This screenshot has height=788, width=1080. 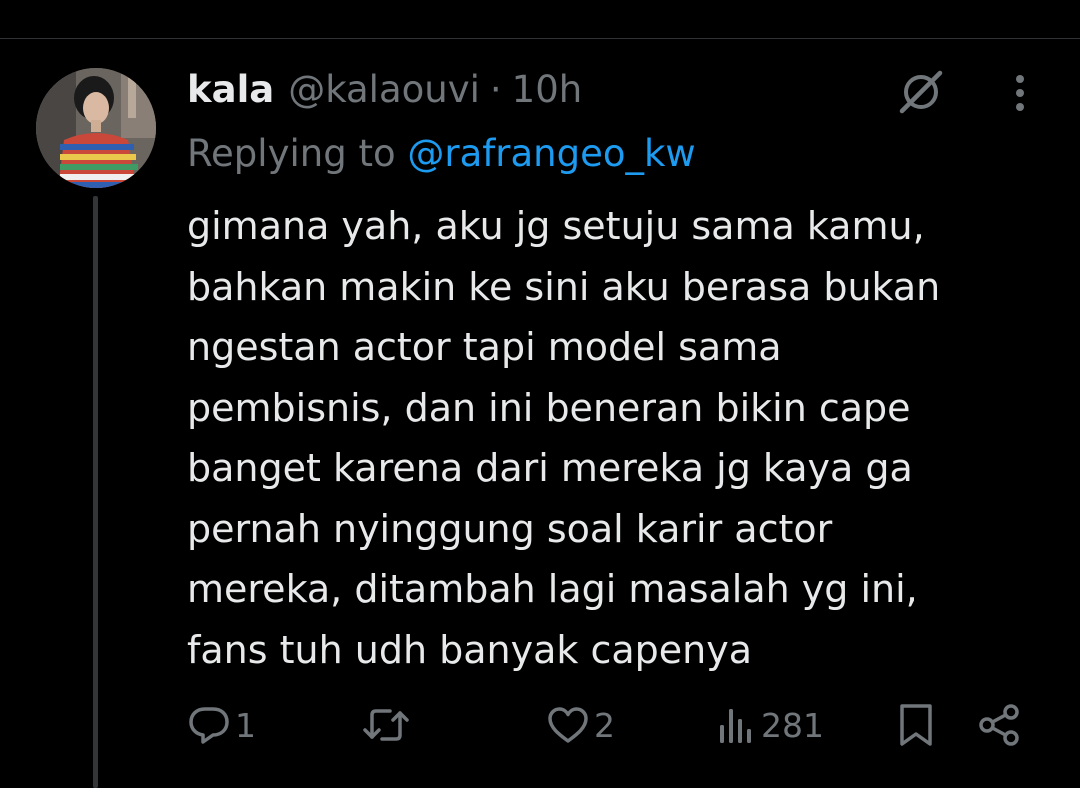 I want to click on avatar, so click(x=96, y=128).